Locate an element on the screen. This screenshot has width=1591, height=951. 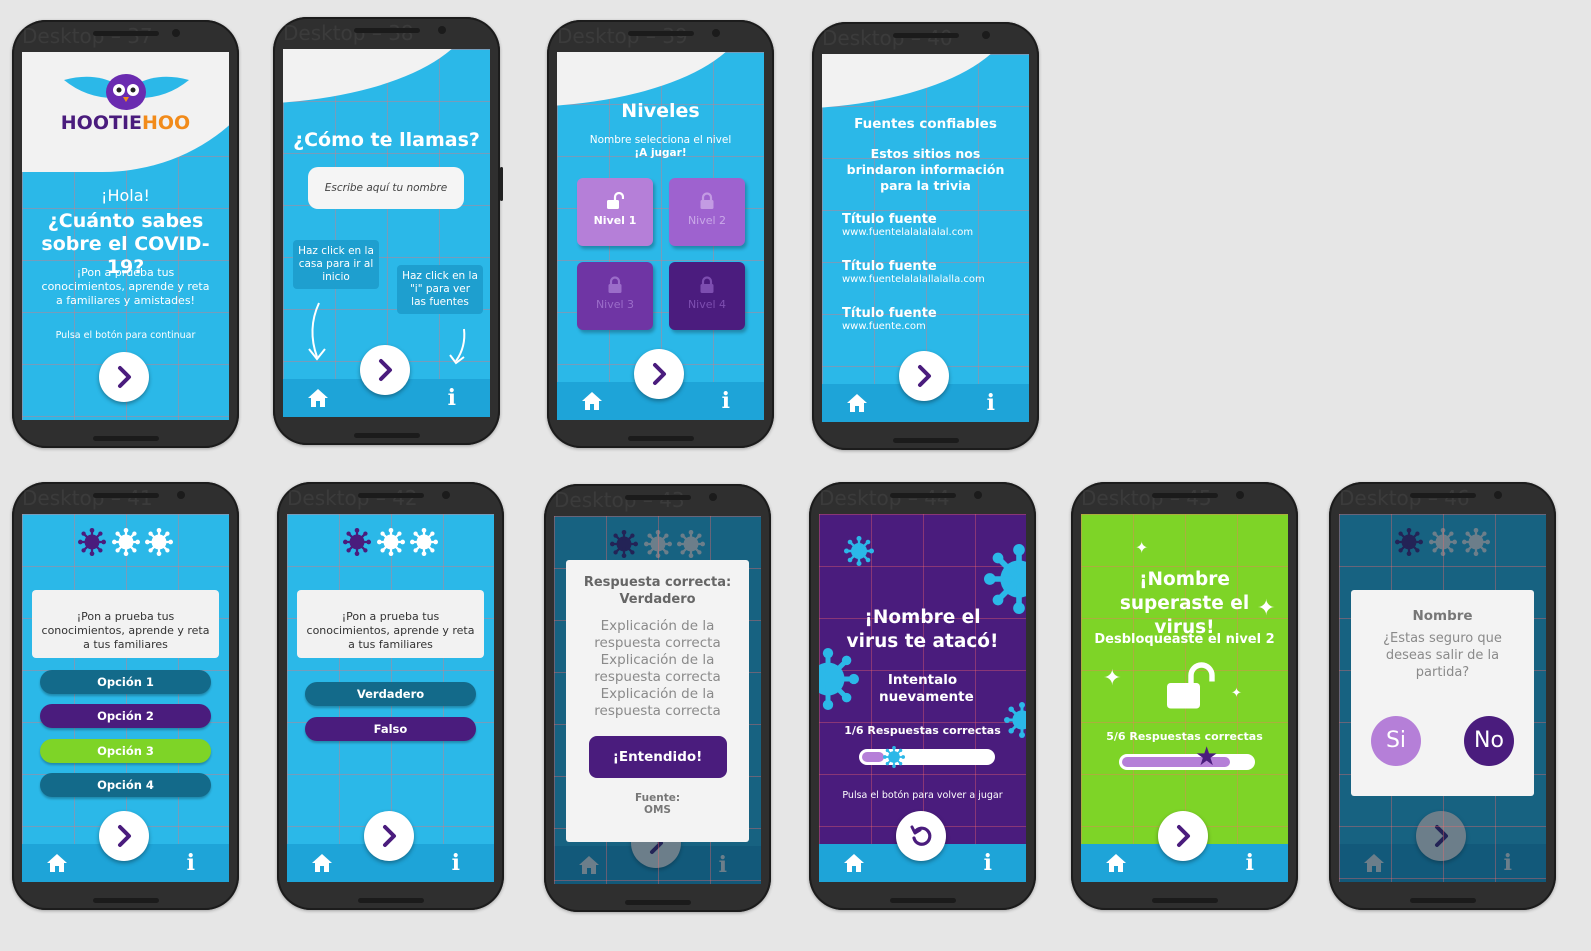
page-title: ¡Nombre superaste el virus! is located at coordinates (1184, 603).